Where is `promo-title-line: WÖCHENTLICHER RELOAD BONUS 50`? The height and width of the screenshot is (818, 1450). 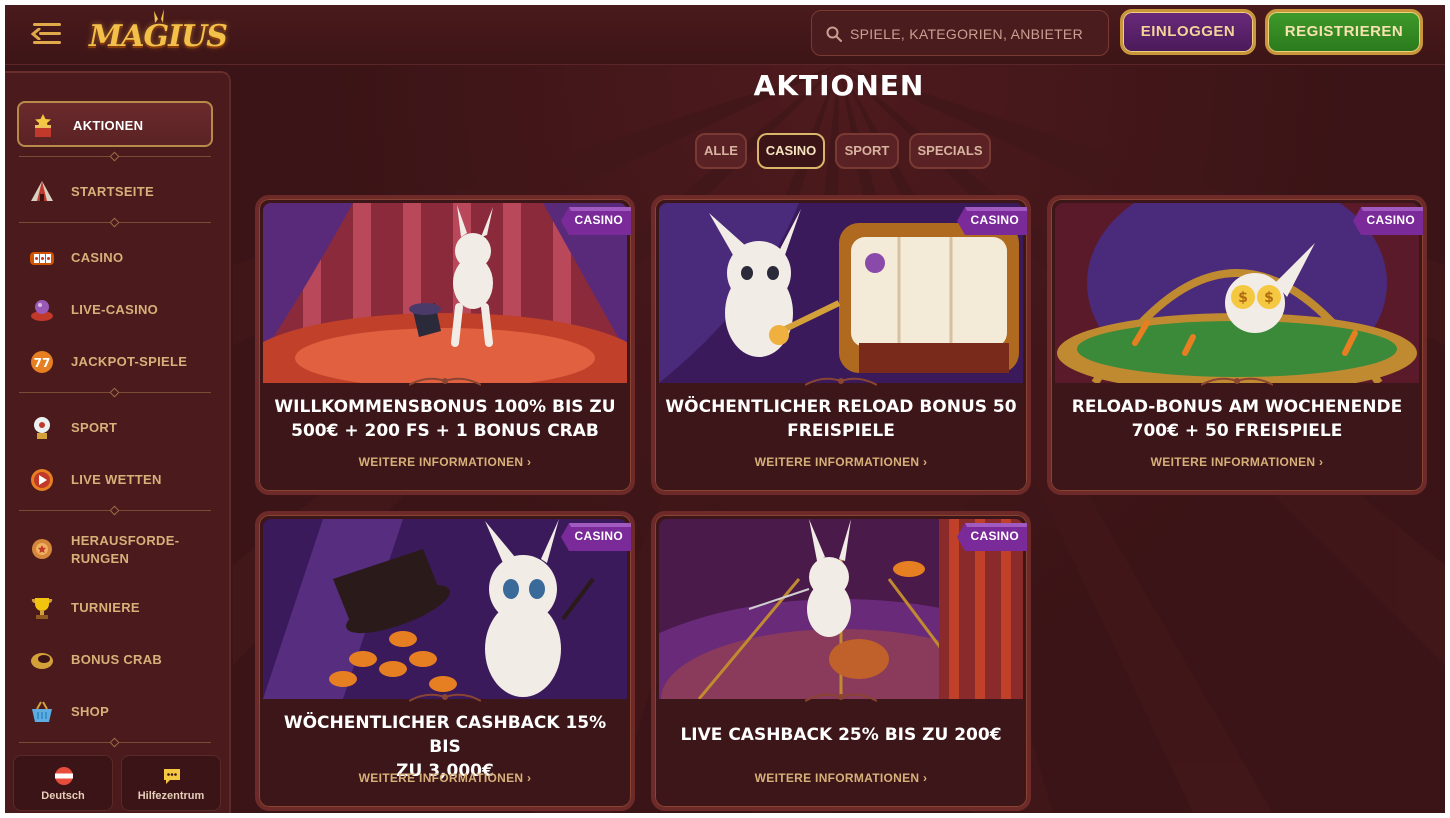 promo-title-line: WÖCHENTLICHER RELOAD BONUS 50 is located at coordinates (841, 407).